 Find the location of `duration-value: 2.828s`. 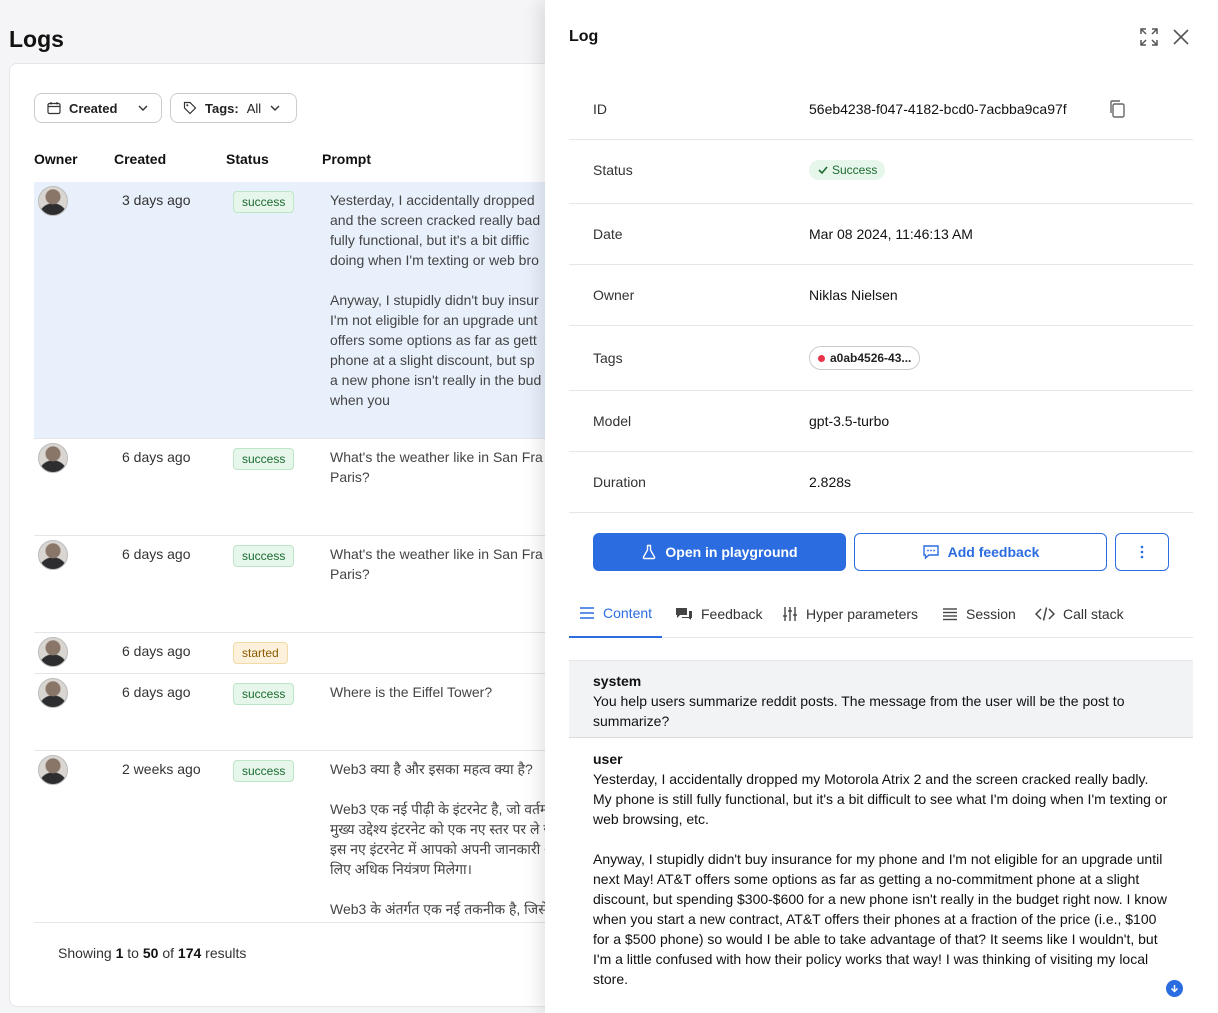

duration-value: 2.828s is located at coordinates (830, 482).